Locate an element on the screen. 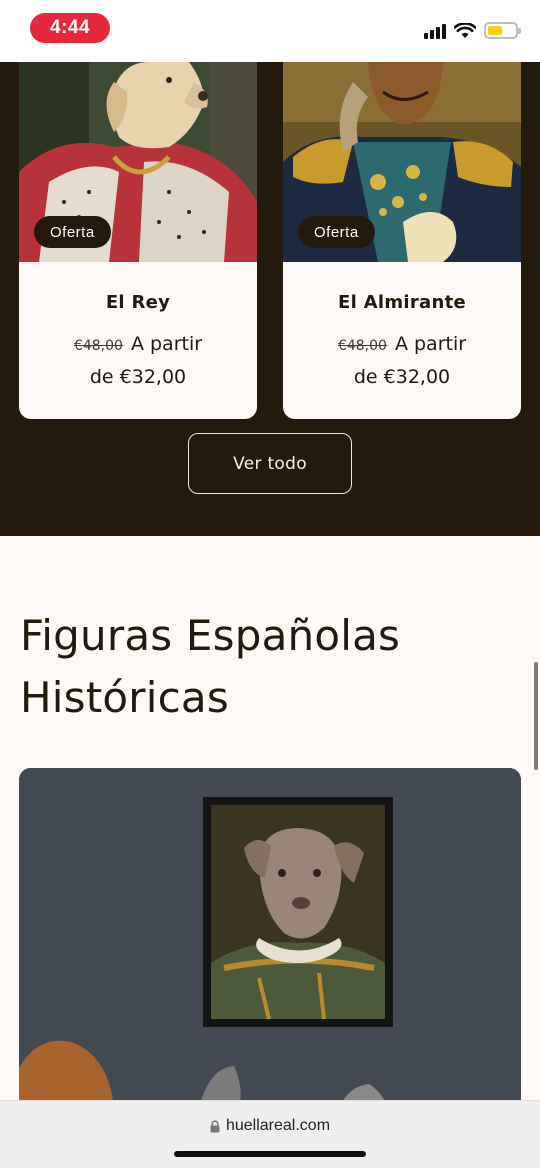  wifi-icon is located at coordinates (465, 30).